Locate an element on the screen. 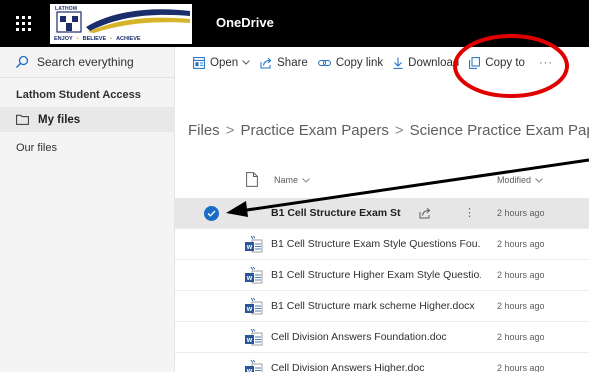 This screenshot has width=589, height=372. search-box: Search everything is located at coordinates (87, 62).